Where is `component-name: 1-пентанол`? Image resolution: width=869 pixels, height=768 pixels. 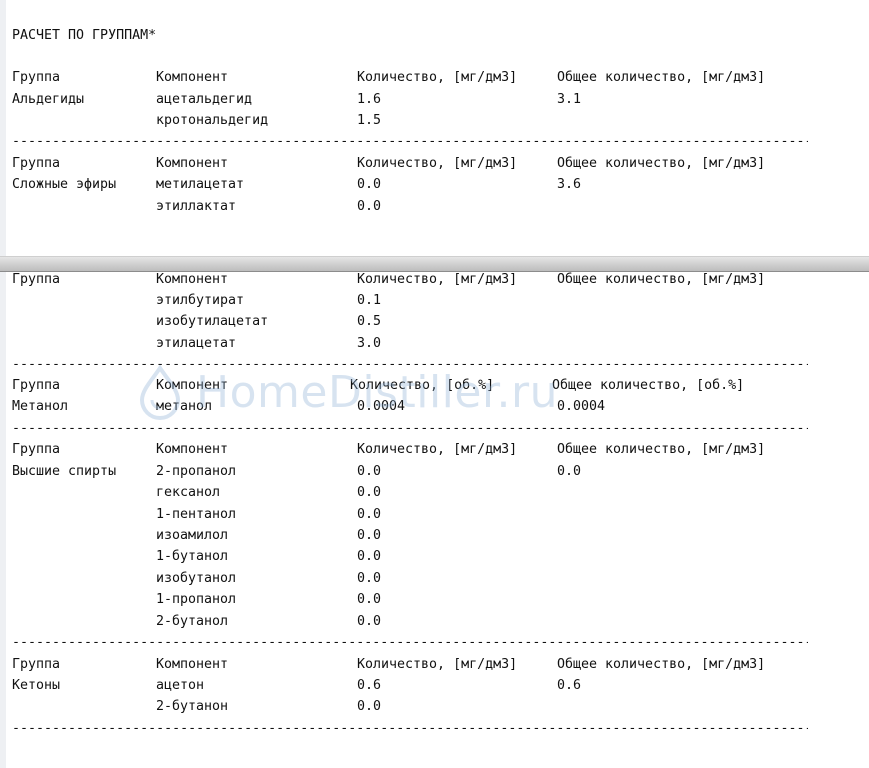
component-name: 1-пентанол is located at coordinates (196, 514).